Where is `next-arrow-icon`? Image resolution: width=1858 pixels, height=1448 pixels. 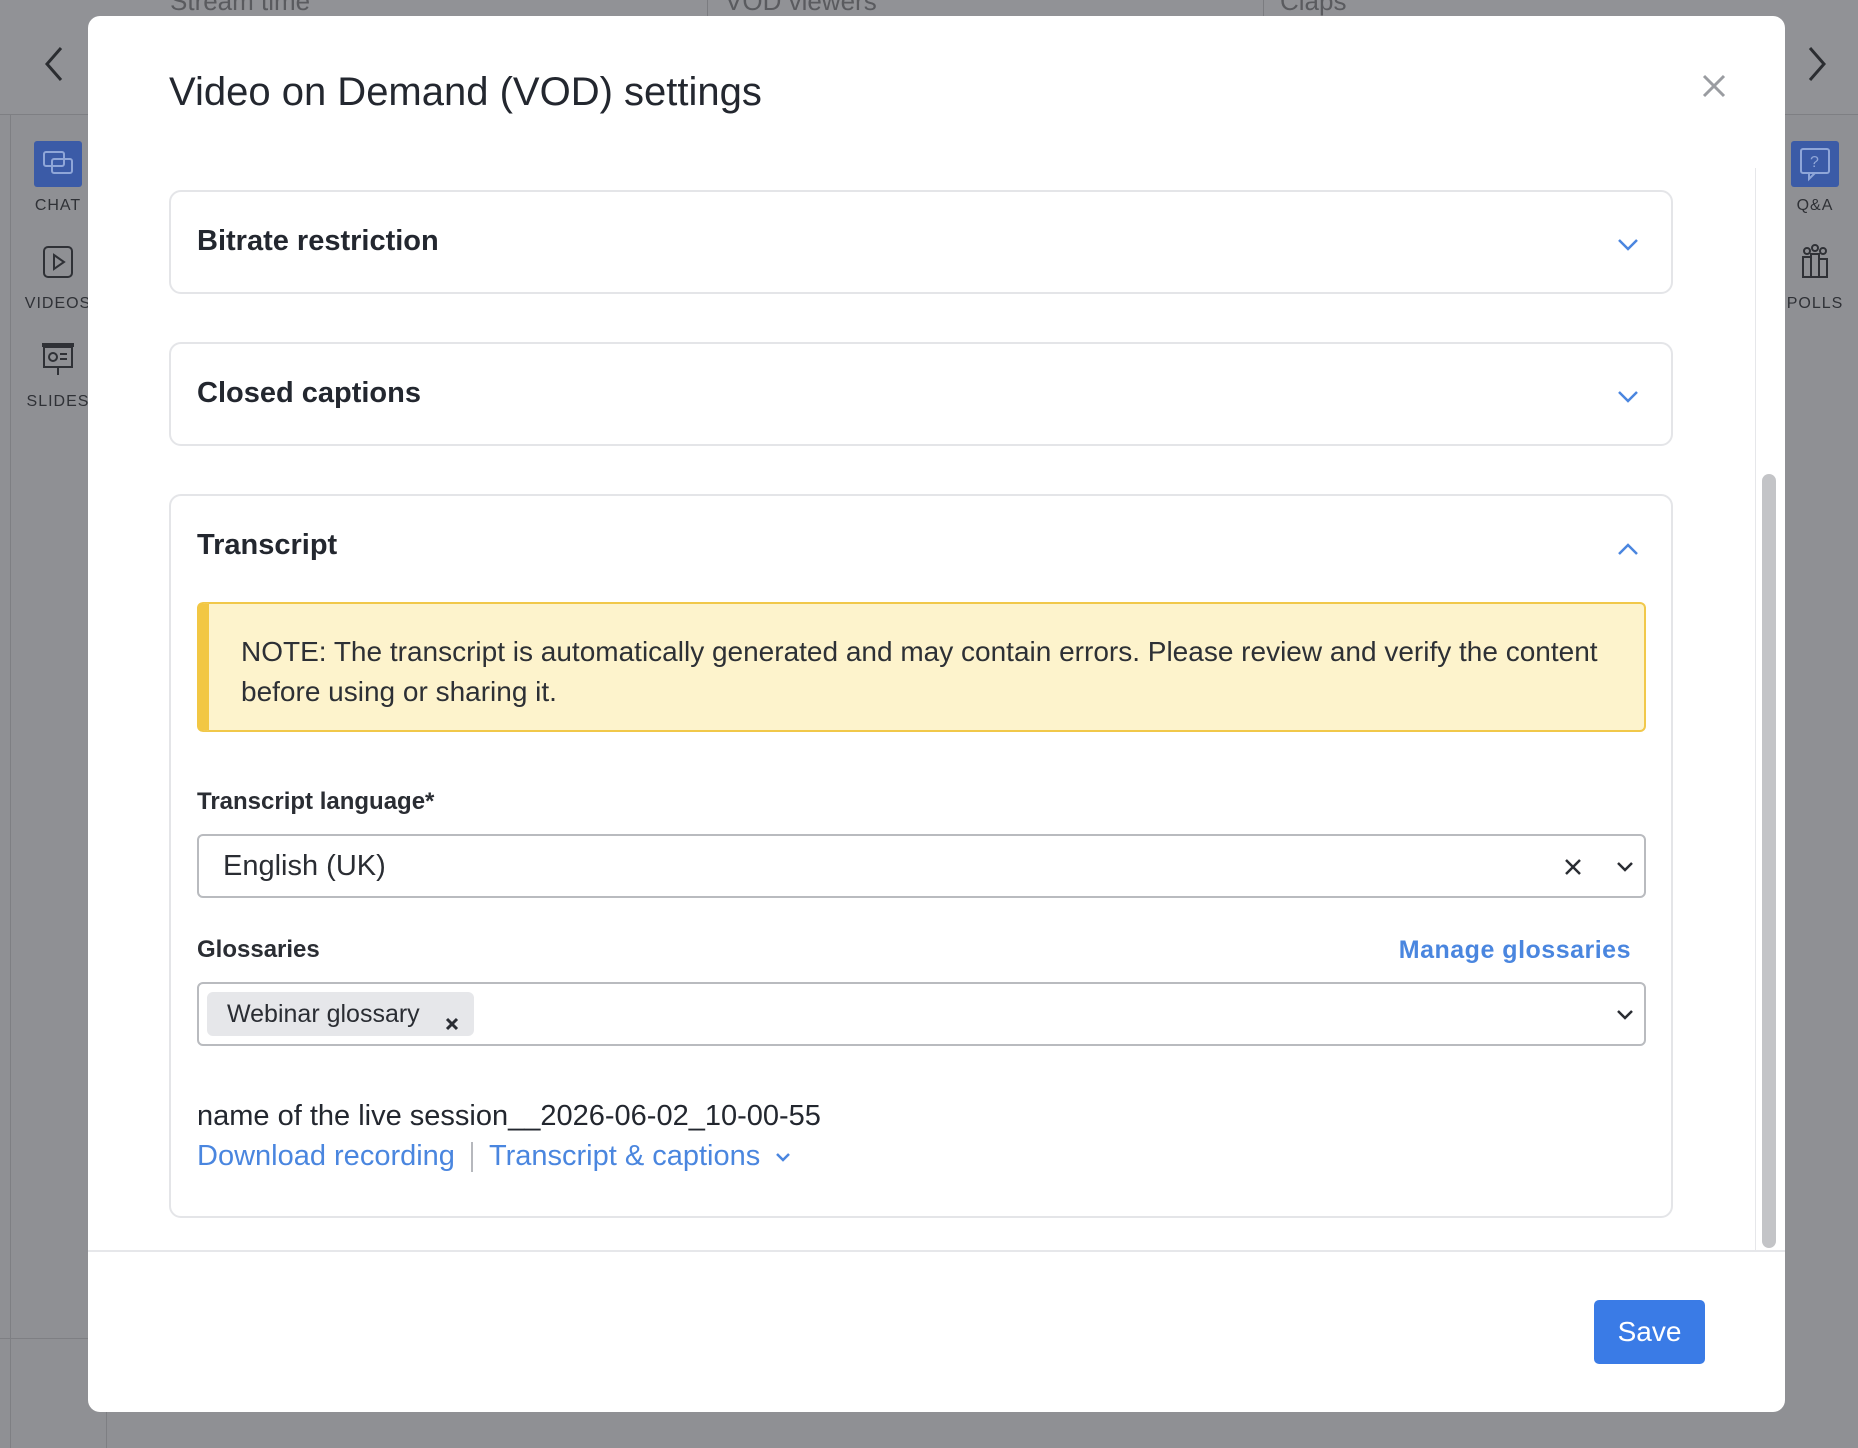 next-arrow-icon is located at coordinates (1815, 64).